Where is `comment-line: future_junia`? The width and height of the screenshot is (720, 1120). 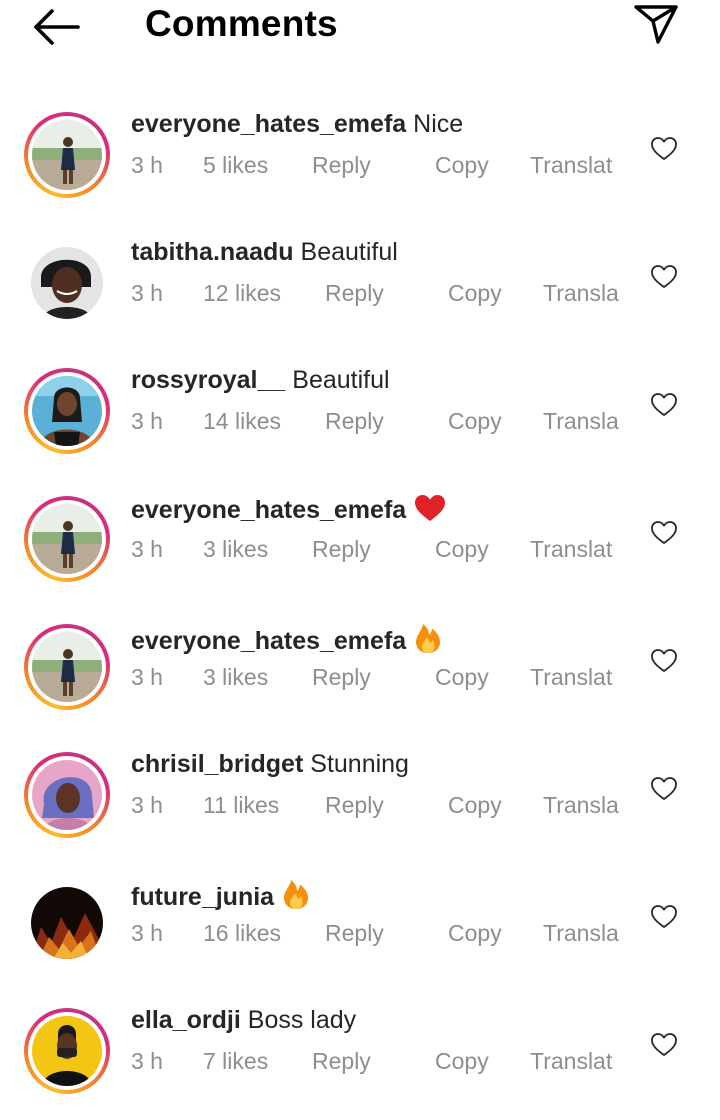
comment-line: future_junia is located at coordinates (220, 897).